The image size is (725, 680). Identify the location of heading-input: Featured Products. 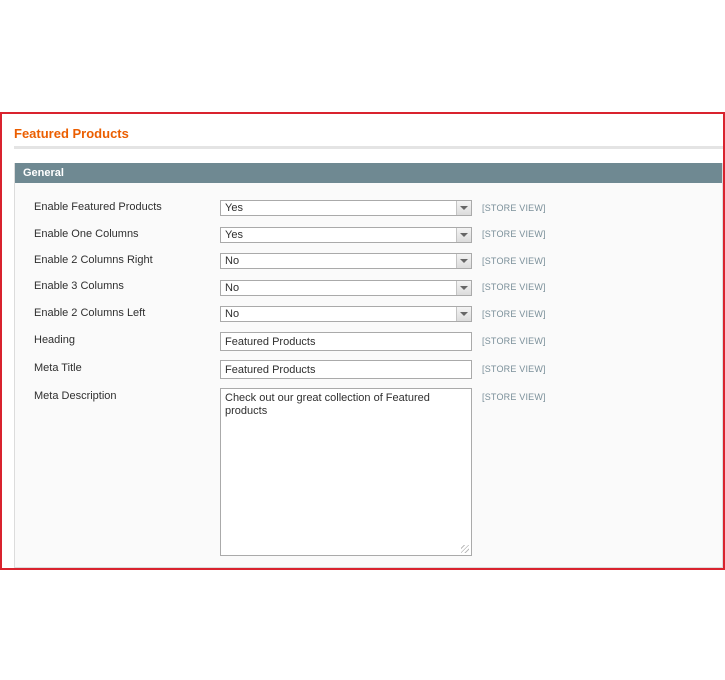
(346, 341).